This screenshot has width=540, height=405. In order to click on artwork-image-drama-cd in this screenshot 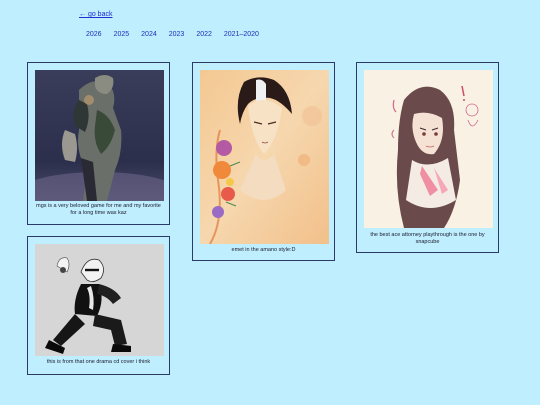, I will do `click(99, 300)`.